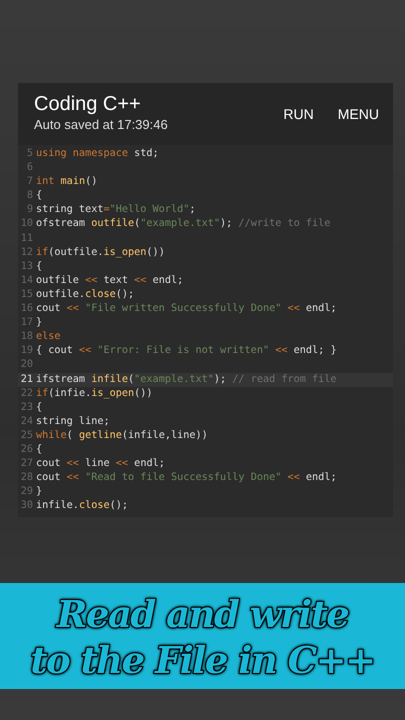  Describe the element at coordinates (27, 435) in the screenshot. I see `line-number: 25` at that location.